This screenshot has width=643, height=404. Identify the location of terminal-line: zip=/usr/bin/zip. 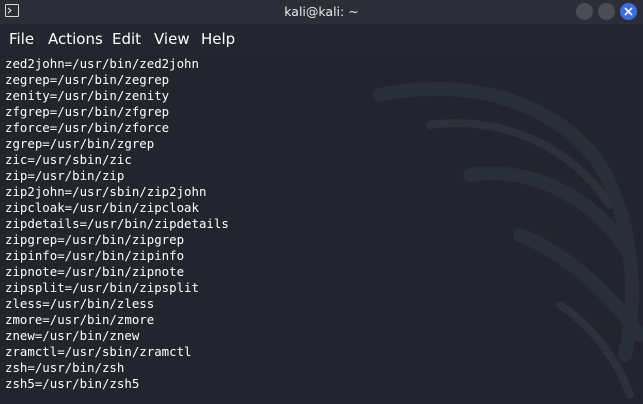
(65, 175).